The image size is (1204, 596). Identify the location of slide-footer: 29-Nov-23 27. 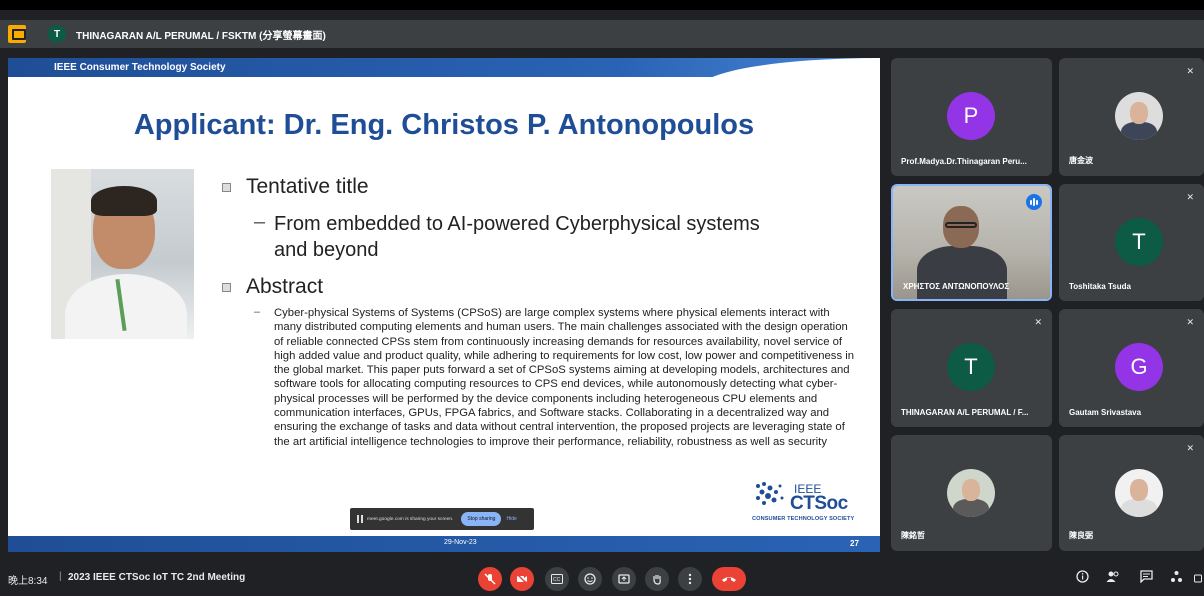
(444, 544).